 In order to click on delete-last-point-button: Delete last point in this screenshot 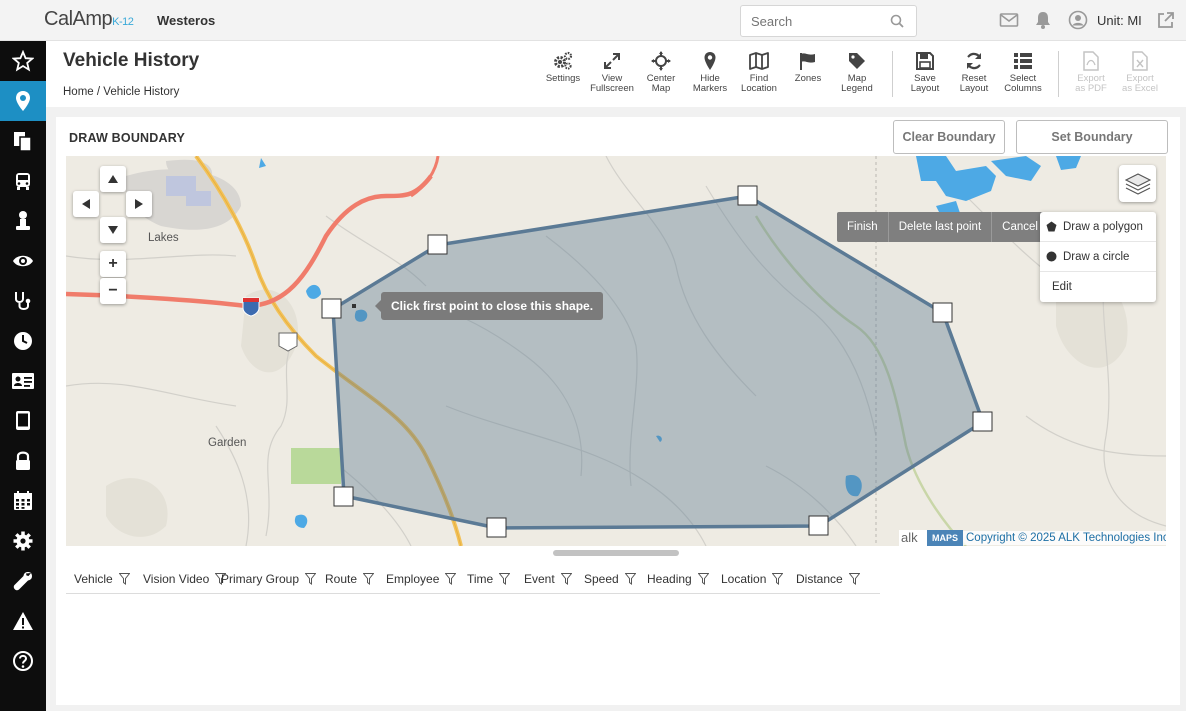, I will do `click(941, 227)`.